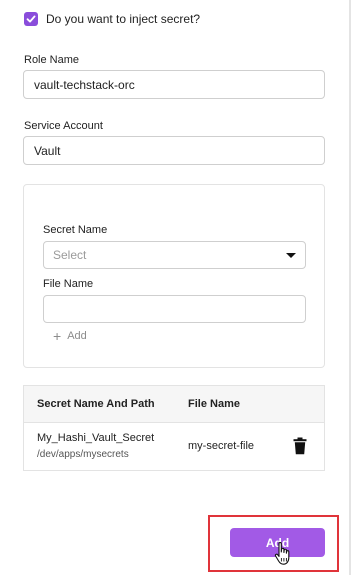  What do you see at coordinates (96, 404) in the screenshot?
I see `column-header-secret-name: Secret Name And Path` at bounding box center [96, 404].